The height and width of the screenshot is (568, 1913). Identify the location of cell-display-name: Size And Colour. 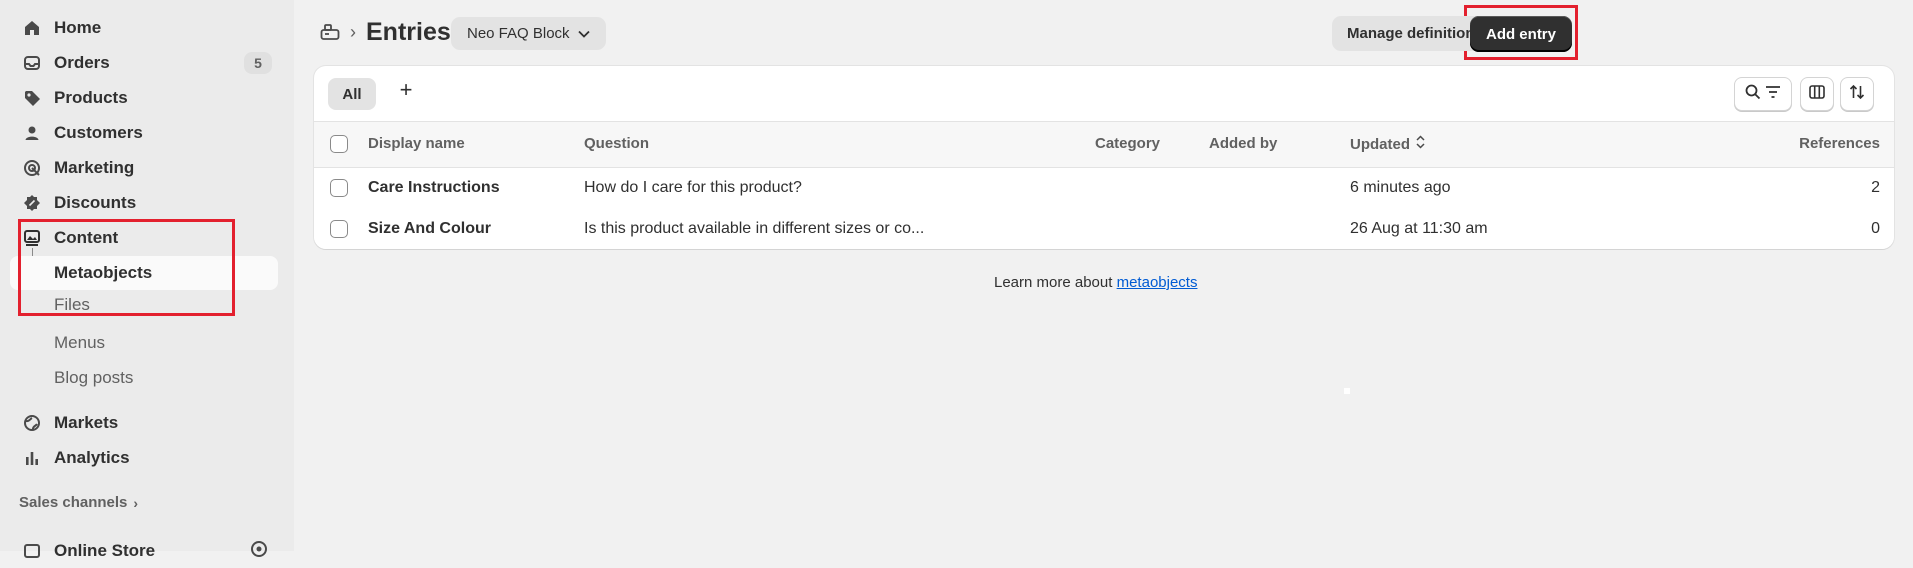
(429, 229).